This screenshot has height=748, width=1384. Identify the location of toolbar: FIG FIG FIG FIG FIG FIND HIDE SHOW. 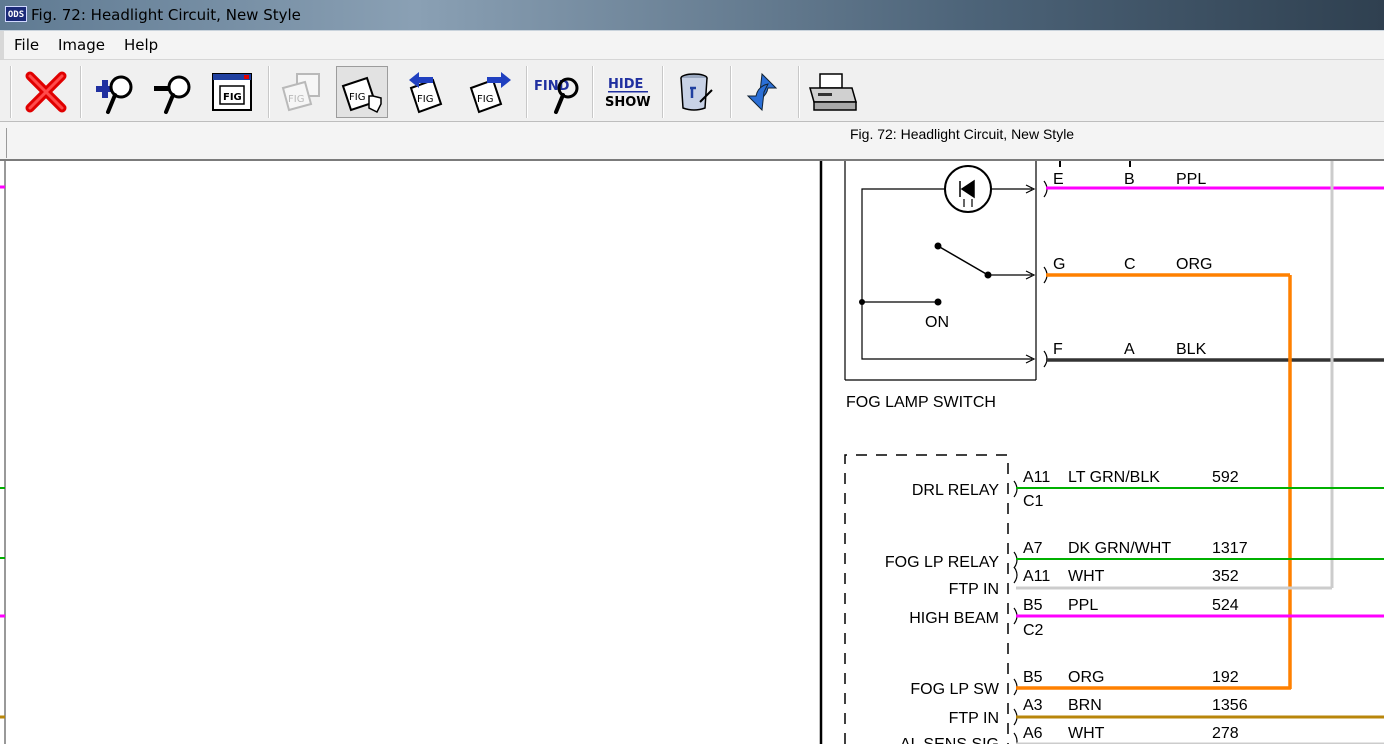
(692, 90).